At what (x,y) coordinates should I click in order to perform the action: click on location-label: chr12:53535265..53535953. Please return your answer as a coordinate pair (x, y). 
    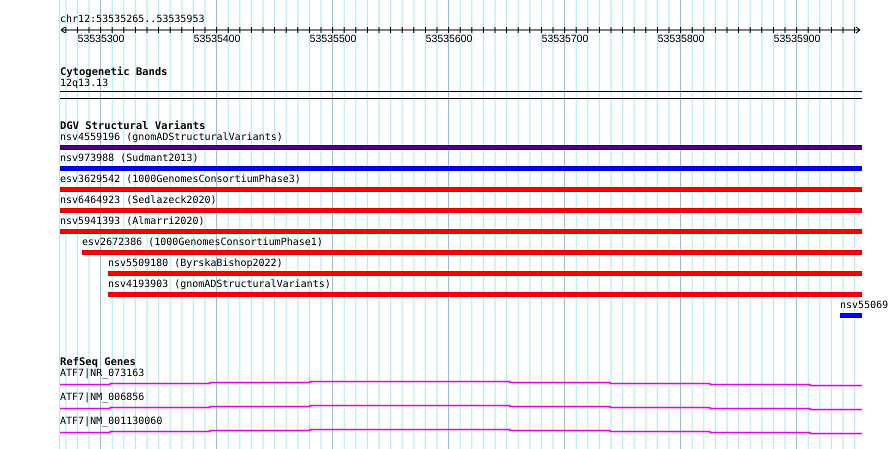
    Looking at the image, I should click on (132, 20).